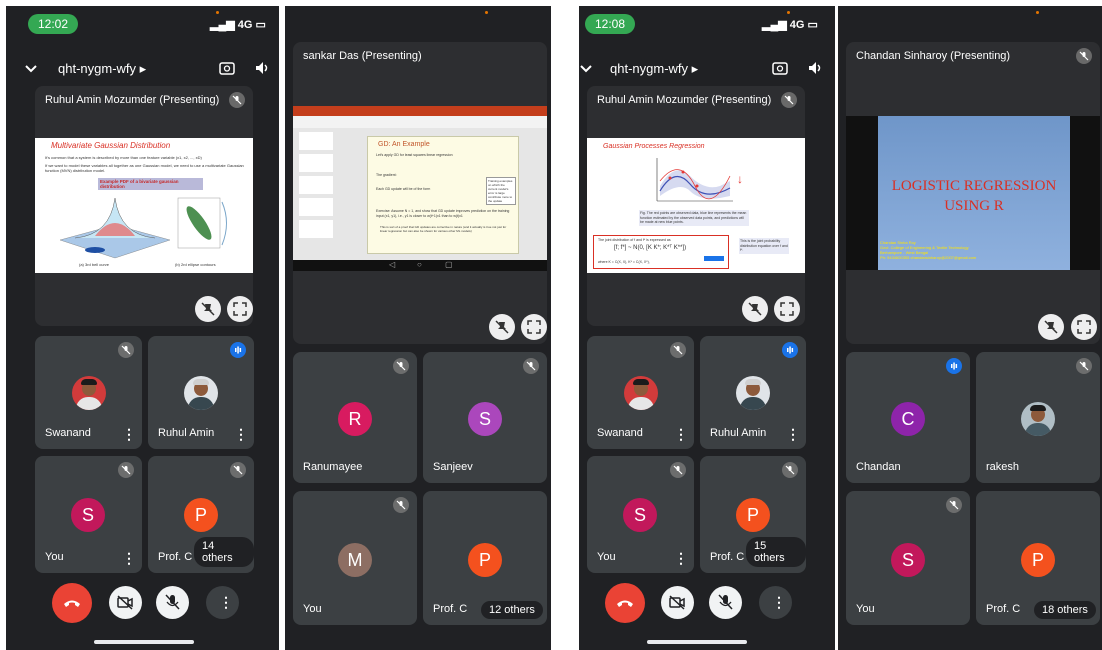 Image resolution: width=1102 pixels, height=650 pixels. What do you see at coordinates (111, 145) in the screenshot?
I see `slide-title: Multivariate Gaussian Distribution` at bounding box center [111, 145].